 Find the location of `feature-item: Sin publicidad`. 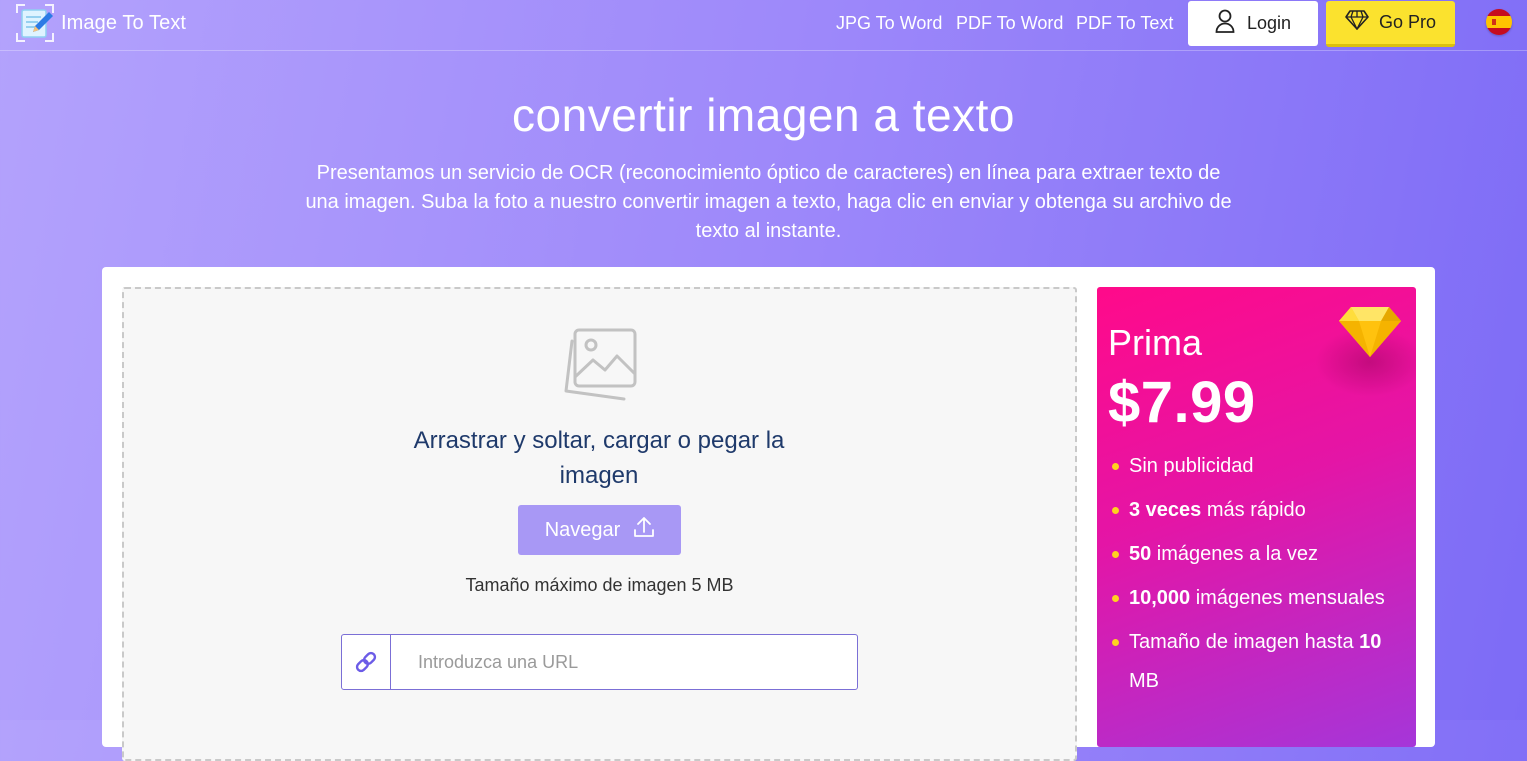

feature-item: Sin publicidad is located at coordinates (1259, 466).